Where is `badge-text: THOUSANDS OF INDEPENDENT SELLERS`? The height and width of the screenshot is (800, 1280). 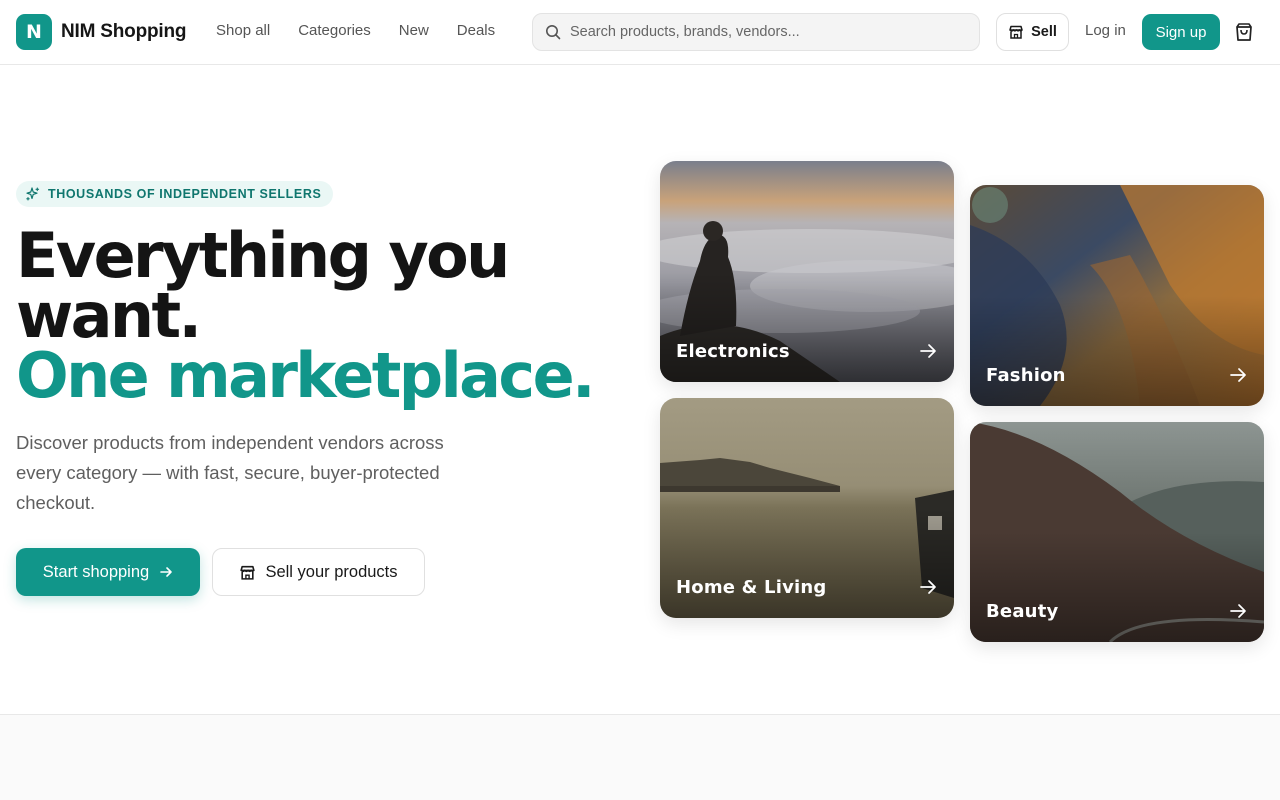 badge-text: THOUSANDS OF INDEPENDENT SELLERS is located at coordinates (185, 194).